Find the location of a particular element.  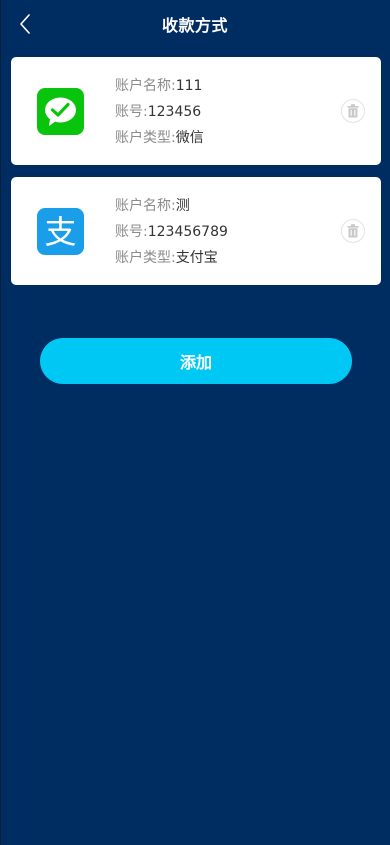

account-number-value: 123456789 is located at coordinates (187, 232).